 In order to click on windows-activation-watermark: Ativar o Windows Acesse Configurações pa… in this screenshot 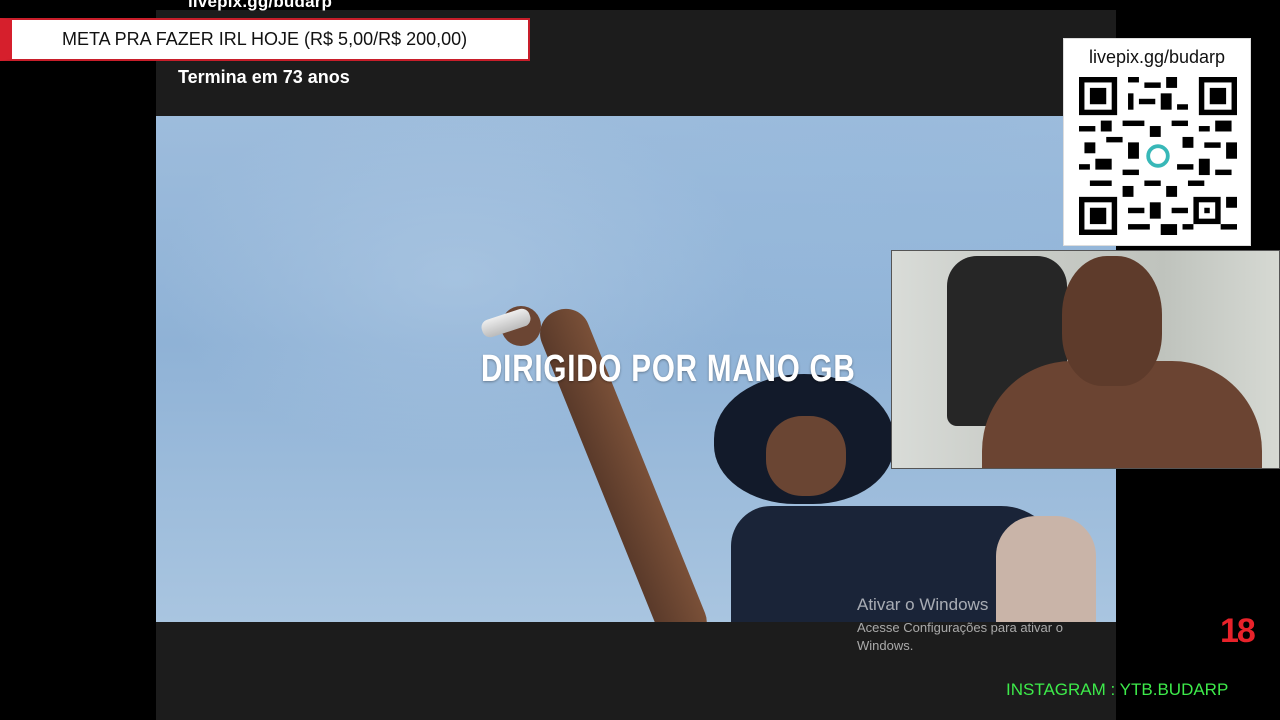, I will do `click(972, 625)`.